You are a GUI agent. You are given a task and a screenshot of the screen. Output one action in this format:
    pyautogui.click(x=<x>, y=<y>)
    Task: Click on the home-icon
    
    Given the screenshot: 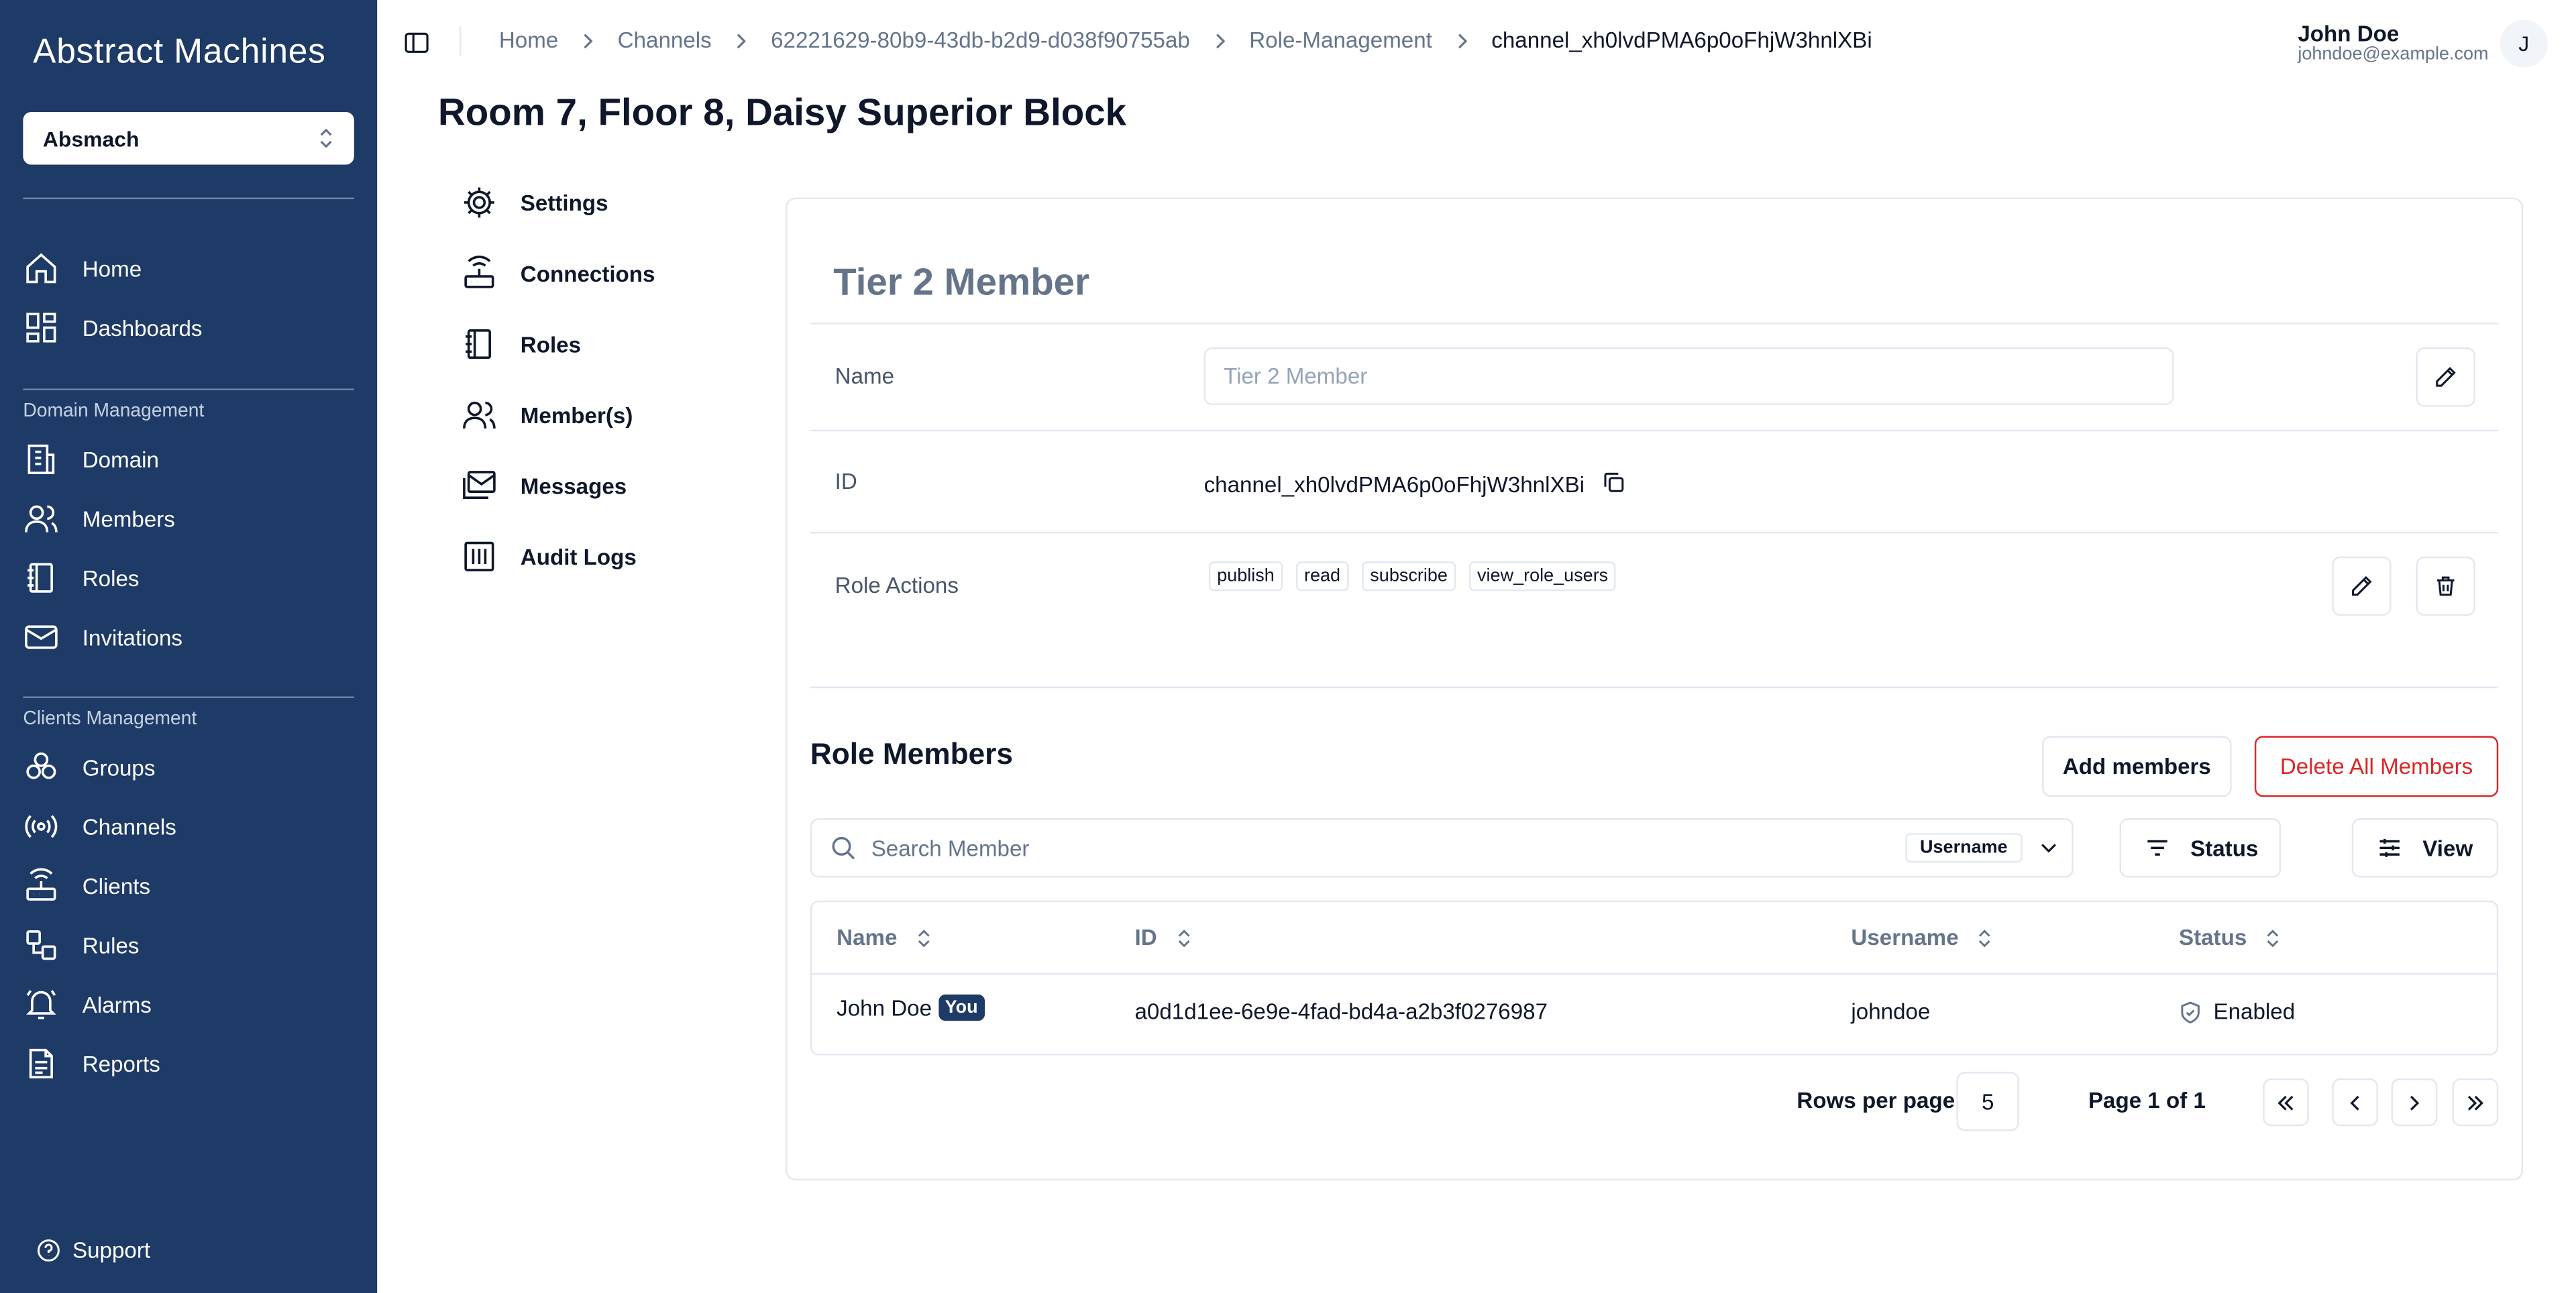 What is the action you would take?
    pyautogui.click(x=41, y=268)
    